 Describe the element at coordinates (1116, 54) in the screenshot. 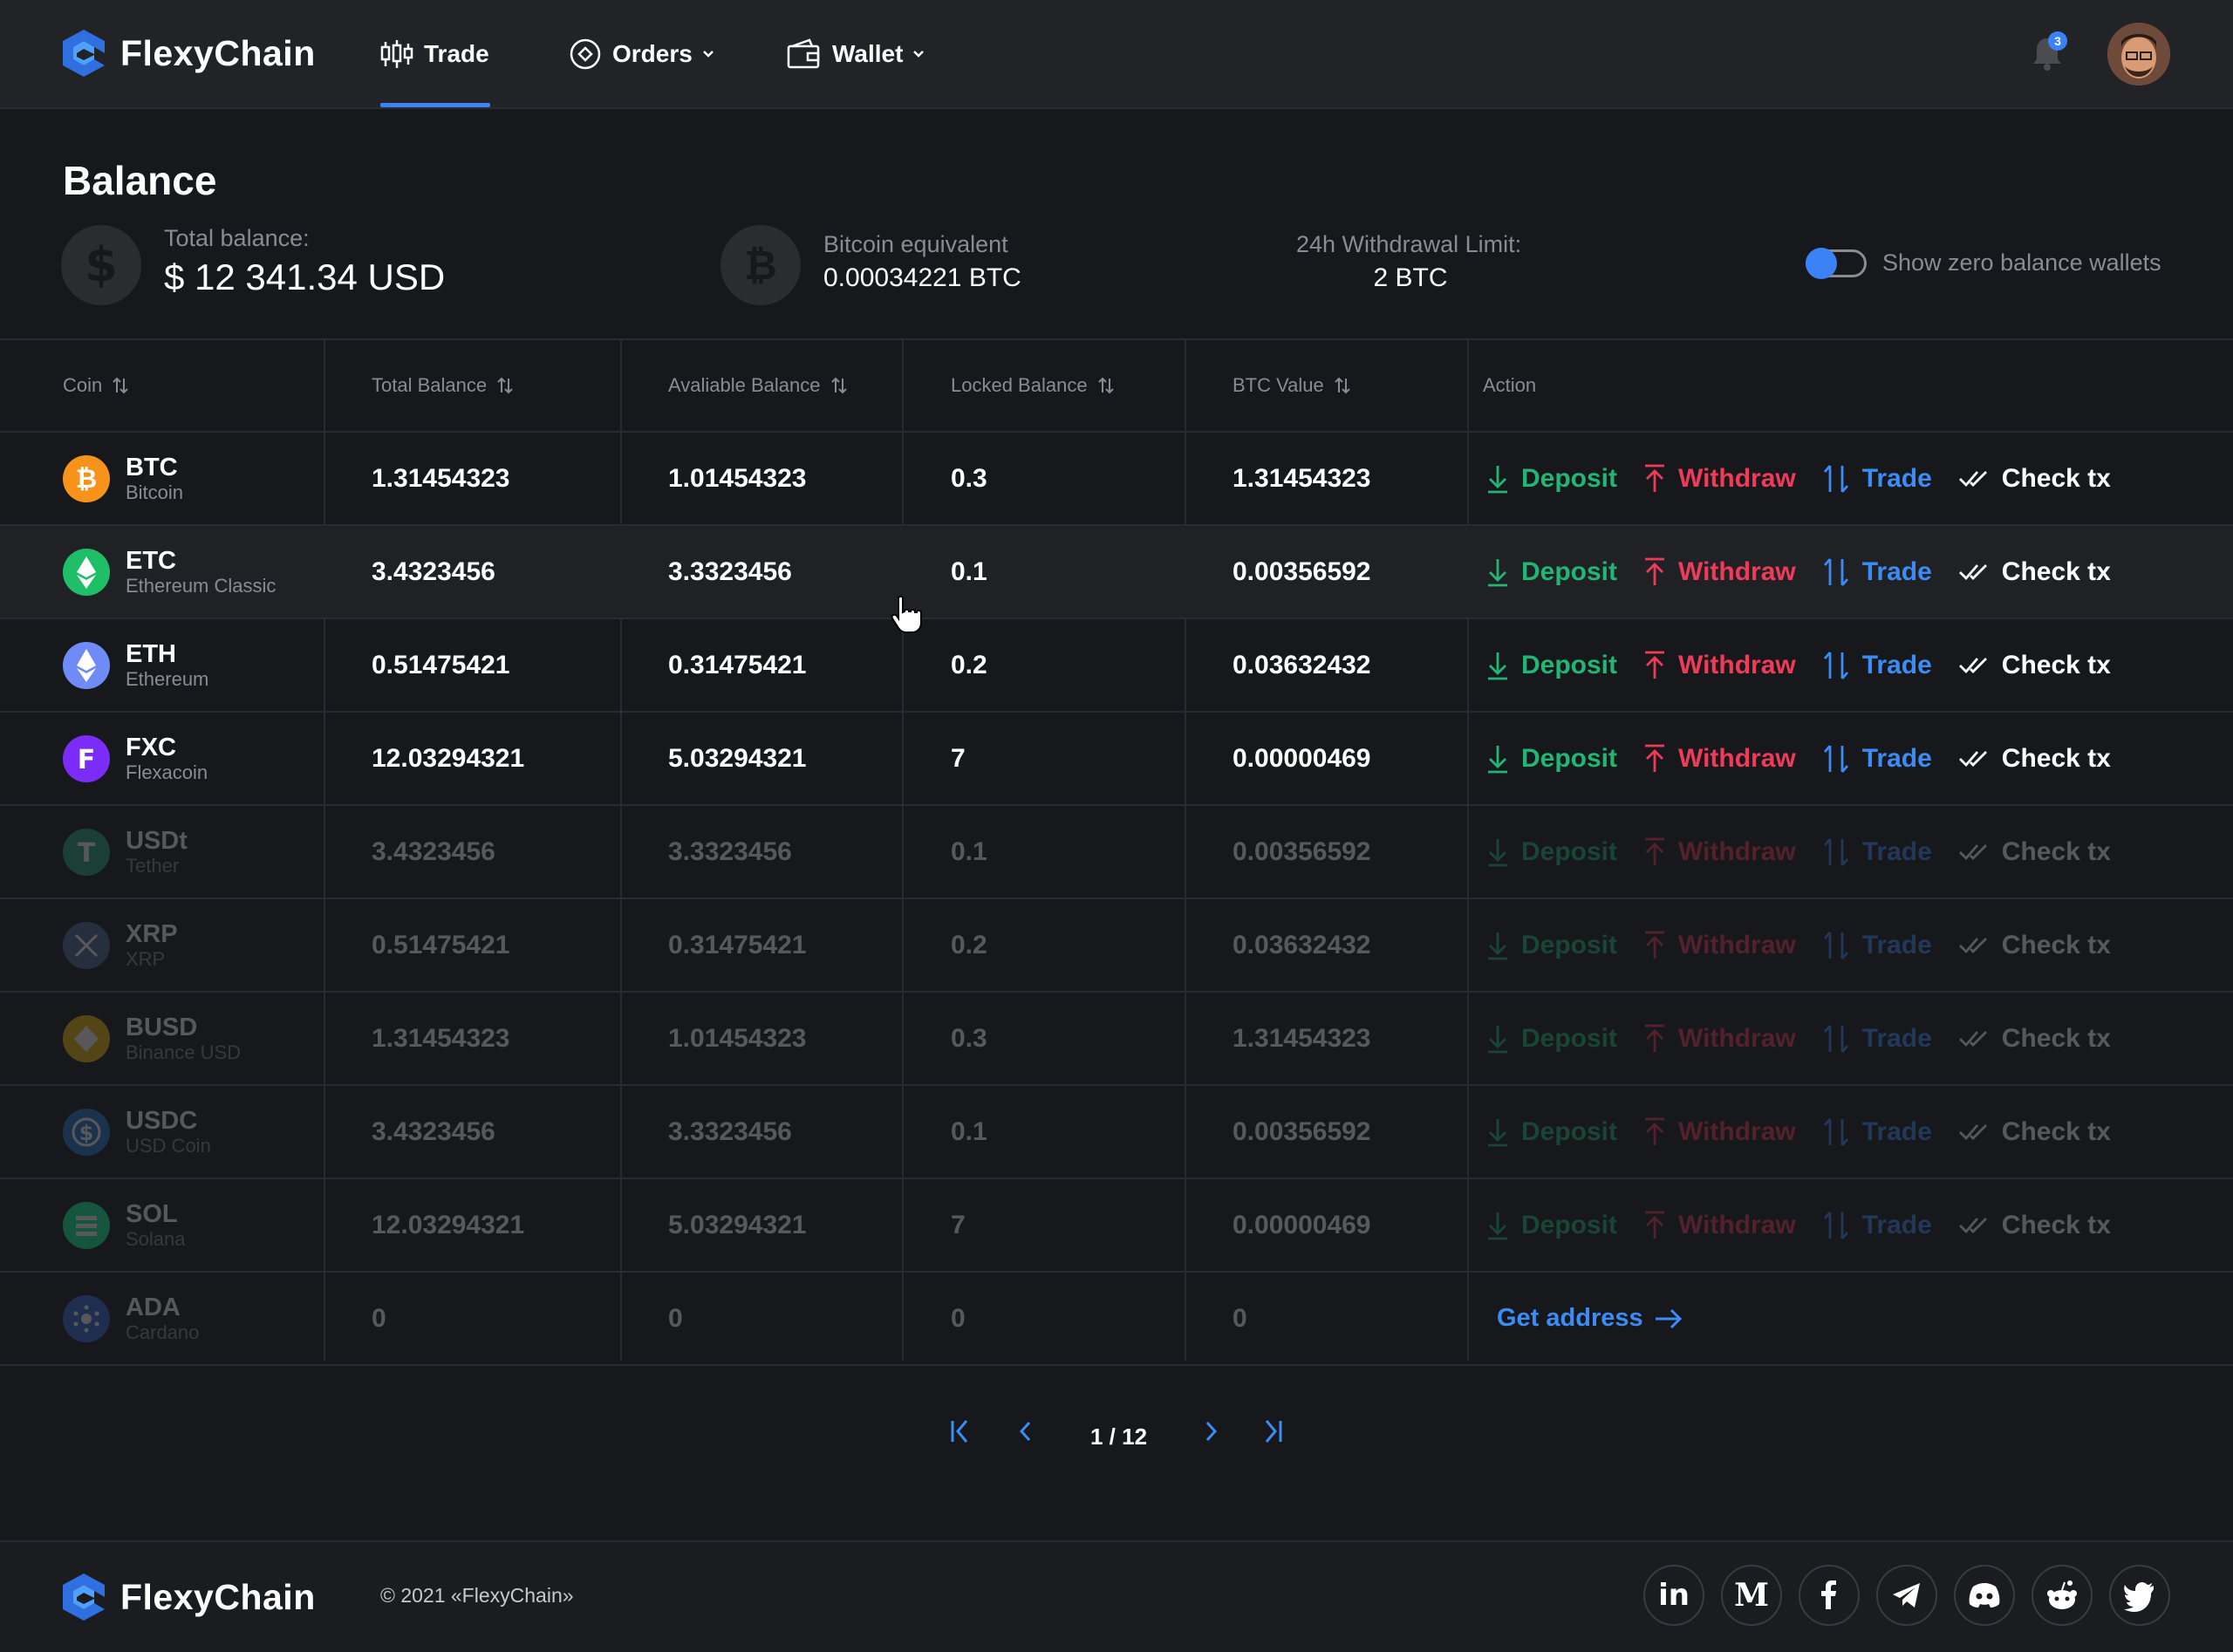

I see `top-navbar: FlexyChain Trade Orders Wallet 3` at that location.